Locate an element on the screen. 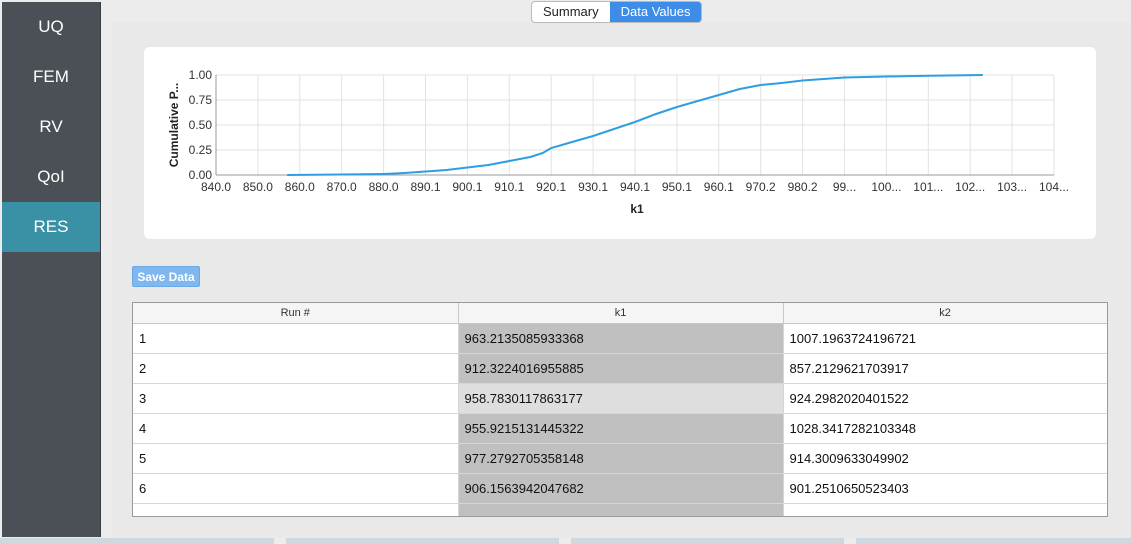 The height and width of the screenshot is (544, 1131). tab-data-values: Data Values is located at coordinates (655, 12).